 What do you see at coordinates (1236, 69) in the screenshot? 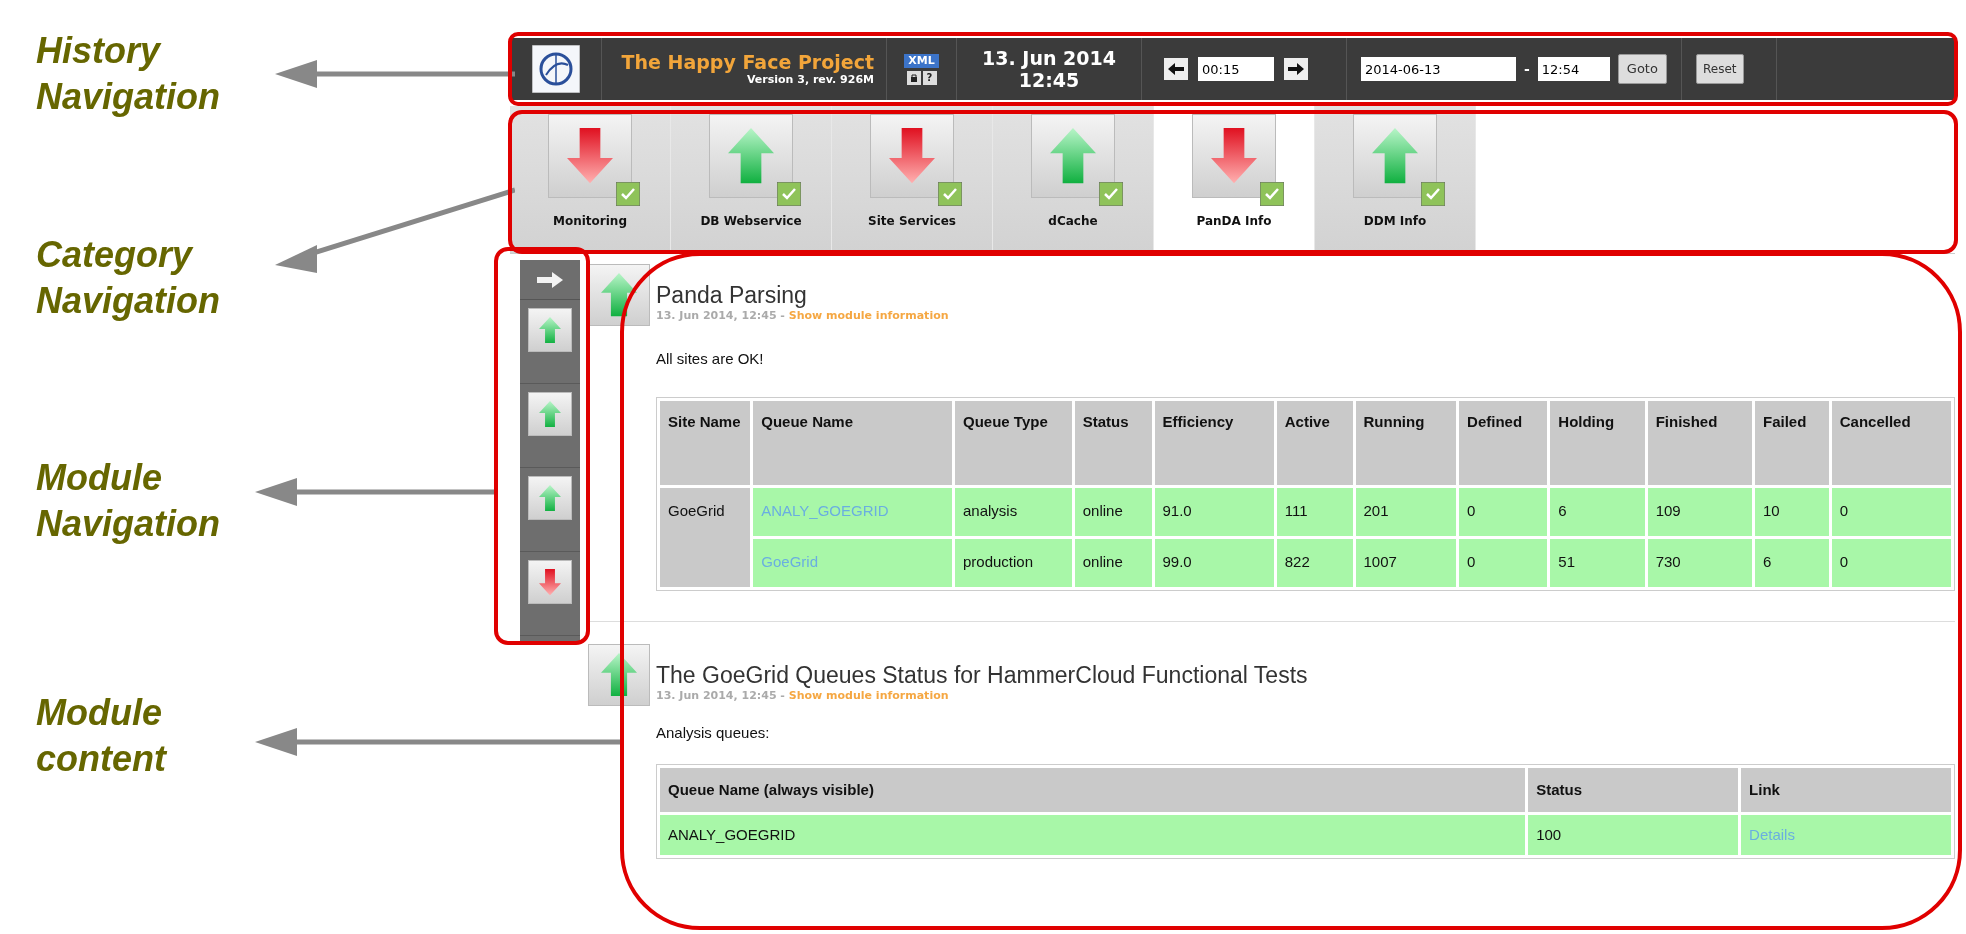
I see `time-step-field: 00:15` at bounding box center [1236, 69].